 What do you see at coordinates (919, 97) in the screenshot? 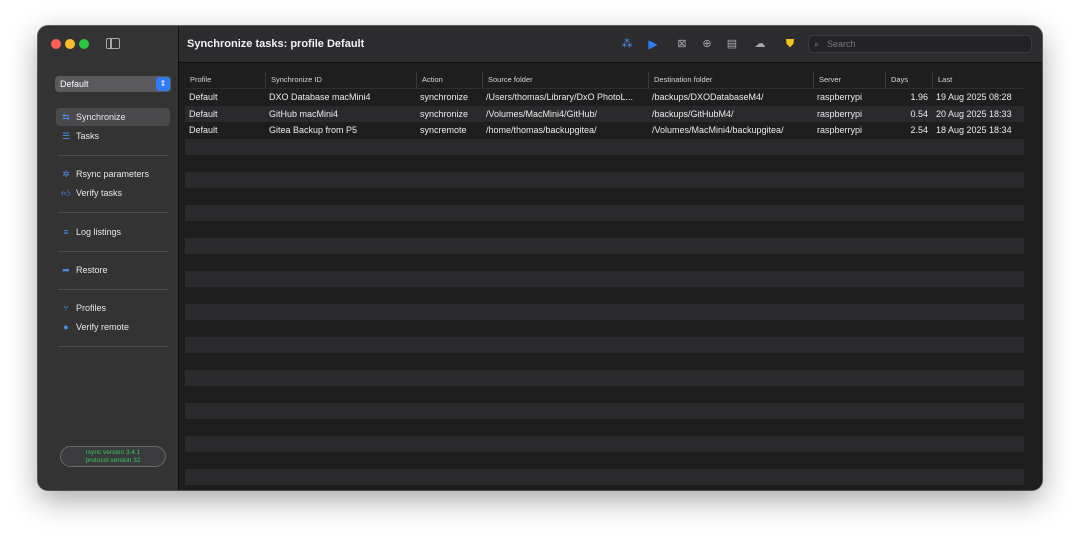
I see `table-cell: 1.96` at bounding box center [919, 97].